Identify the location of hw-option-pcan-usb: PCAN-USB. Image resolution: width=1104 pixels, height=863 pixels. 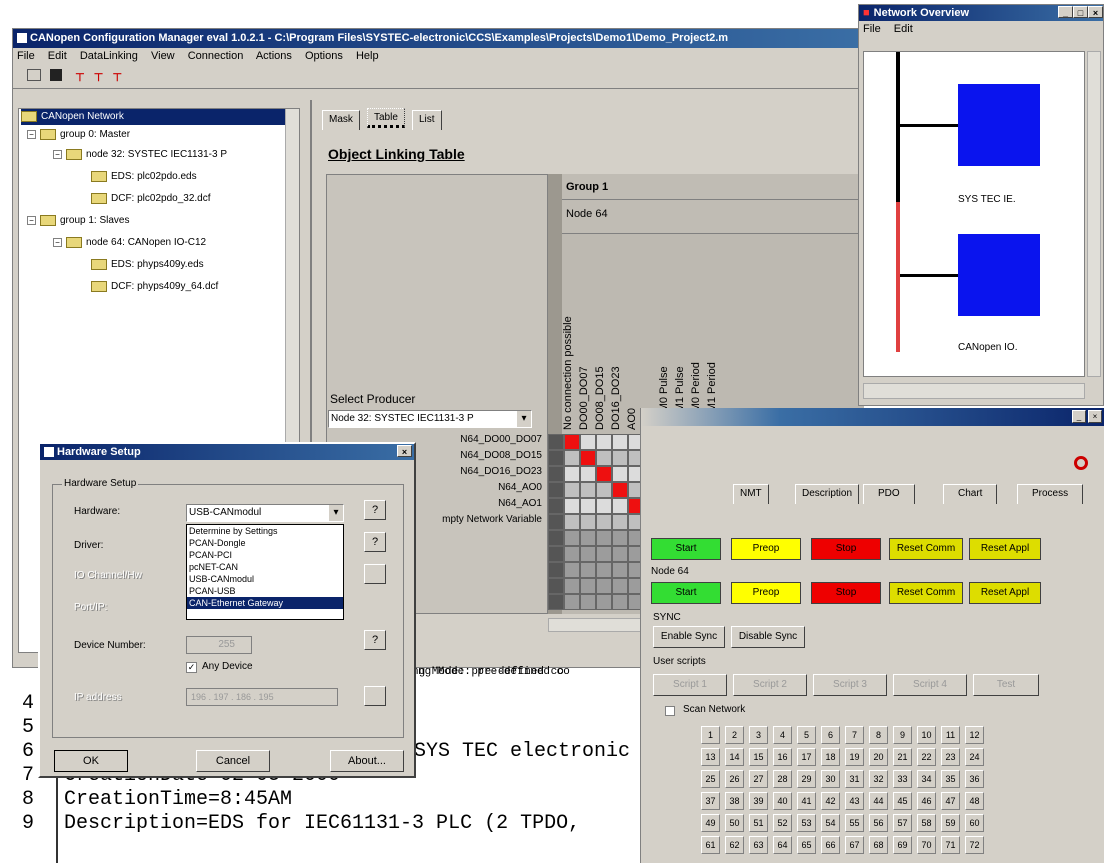
(265, 591).